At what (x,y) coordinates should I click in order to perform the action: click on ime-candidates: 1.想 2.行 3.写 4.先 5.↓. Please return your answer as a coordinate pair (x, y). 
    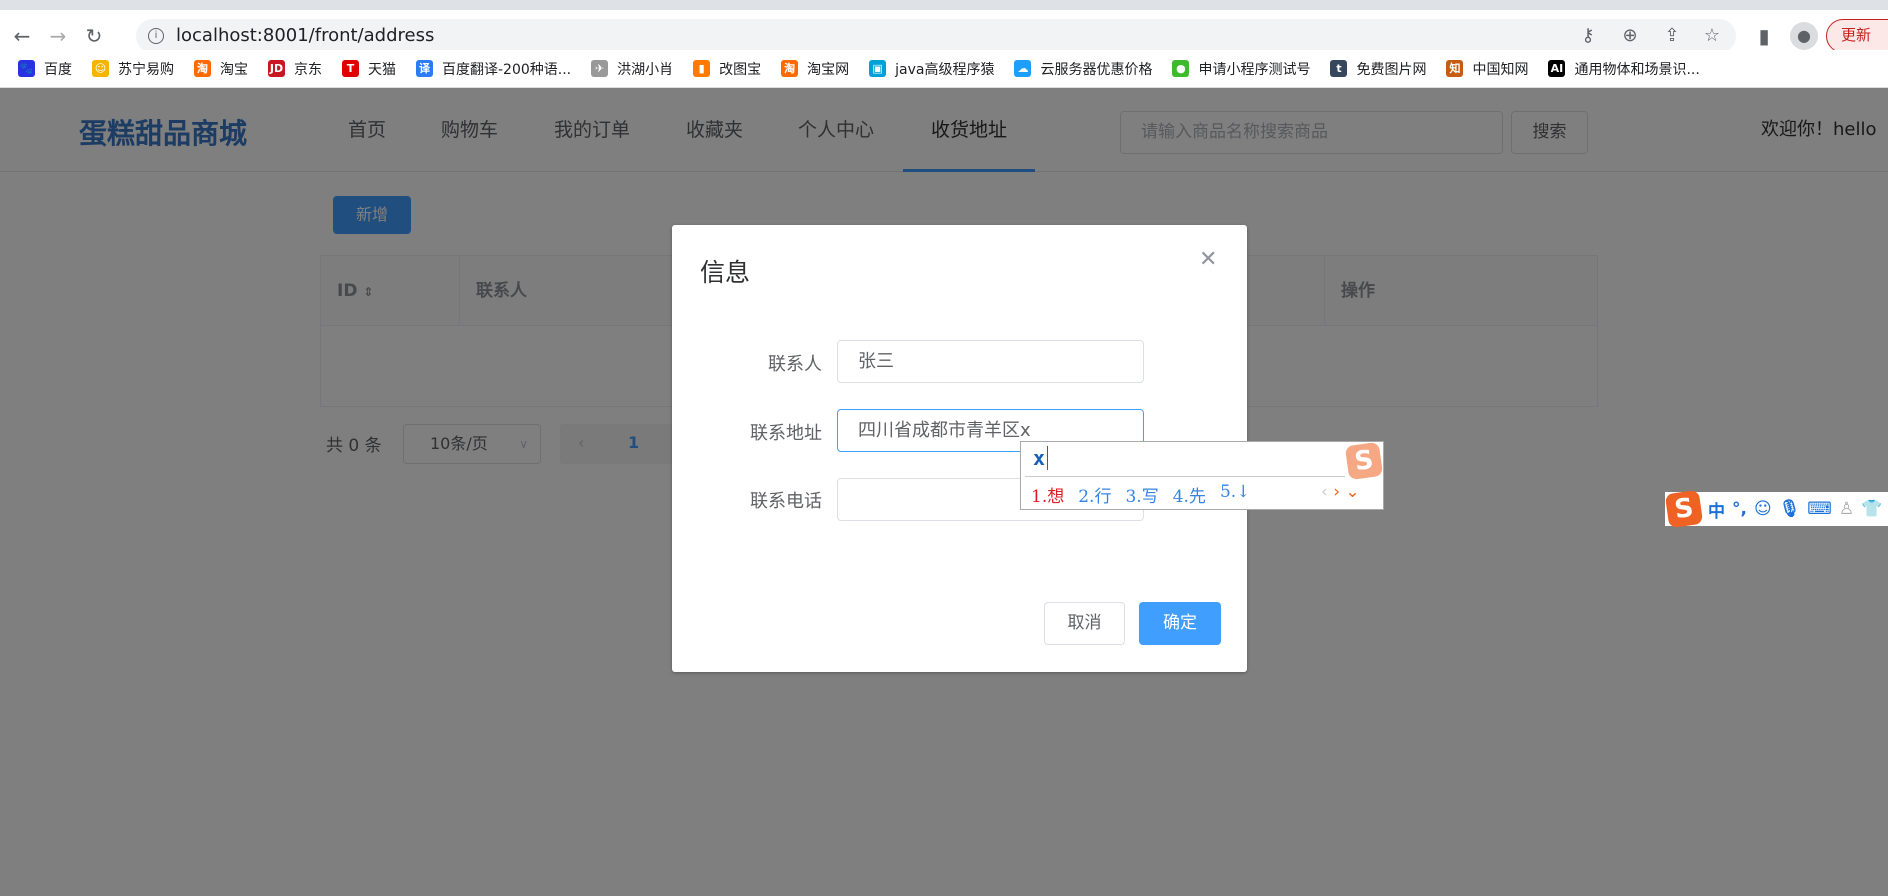
    Looking at the image, I should click on (1140, 494).